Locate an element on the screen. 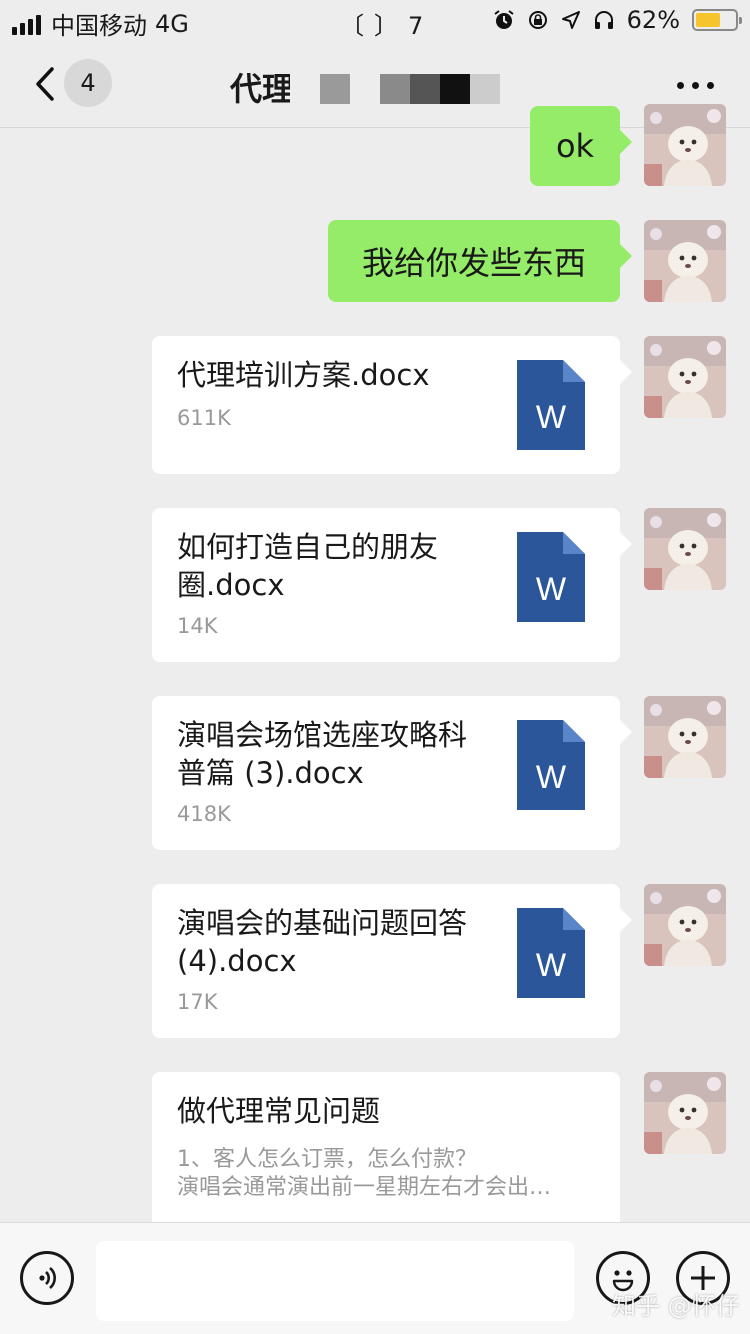 The height and width of the screenshot is (1334, 750). sent-text-bubble: 我给你发些东西 is located at coordinates (480, 261).